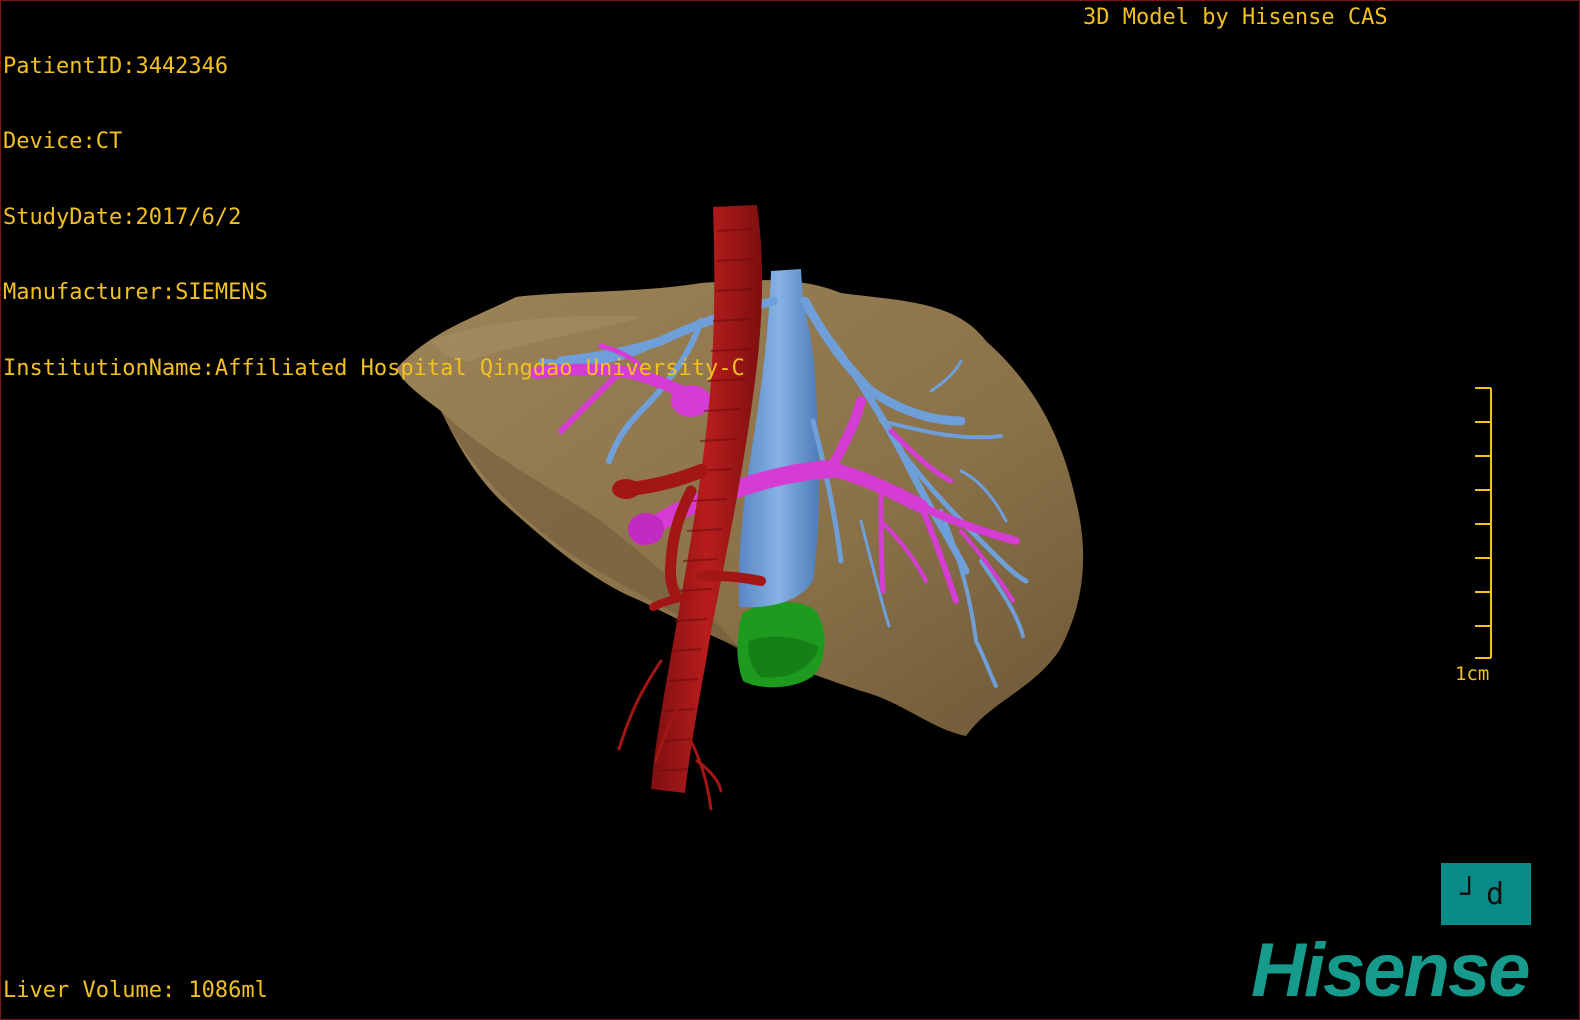  Describe the element at coordinates (1483, 523) in the screenshot. I see `scale-bar` at that location.